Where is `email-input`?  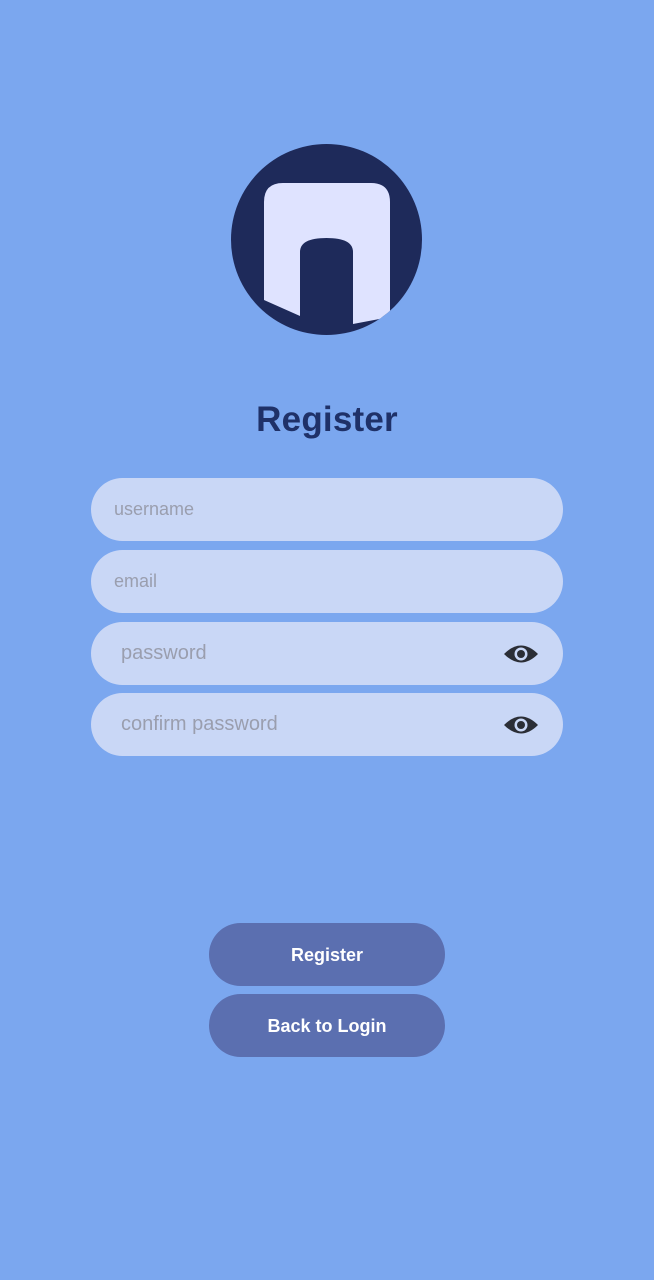 email-input is located at coordinates (327, 581).